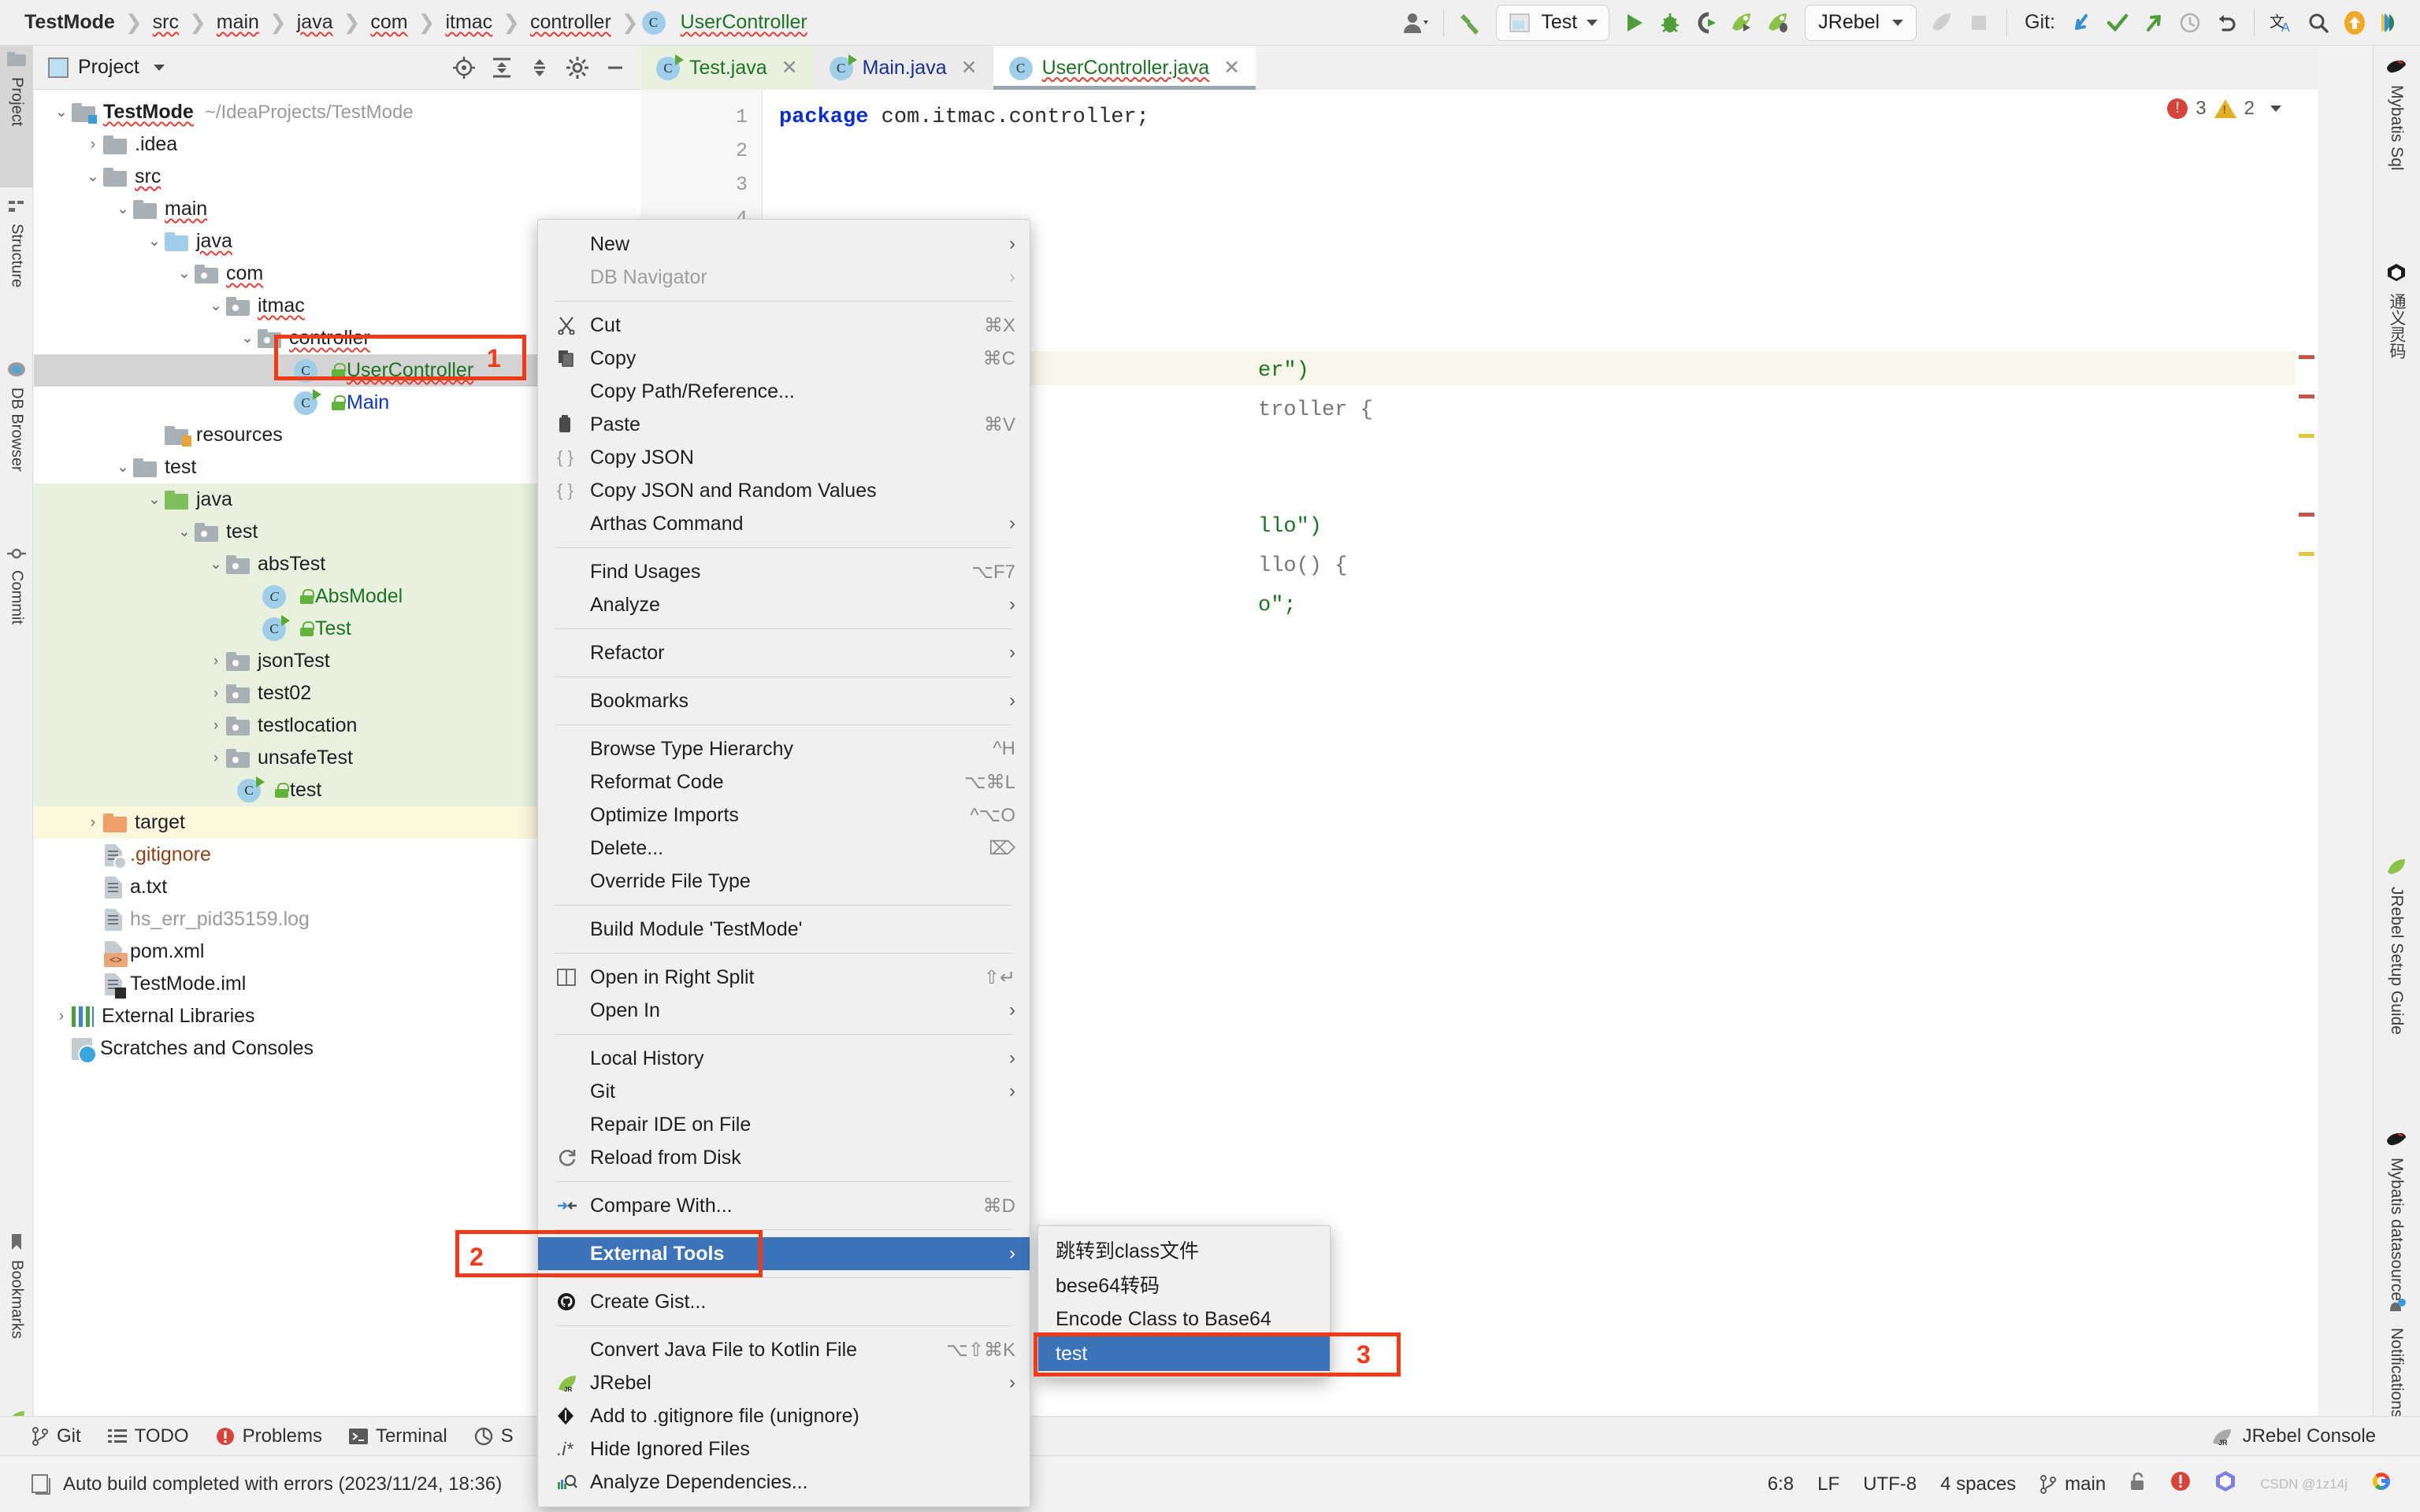 Image resolution: width=2420 pixels, height=1512 pixels. What do you see at coordinates (1978, 1484) in the screenshot?
I see `indent-setting: 4 spaces` at bounding box center [1978, 1484].